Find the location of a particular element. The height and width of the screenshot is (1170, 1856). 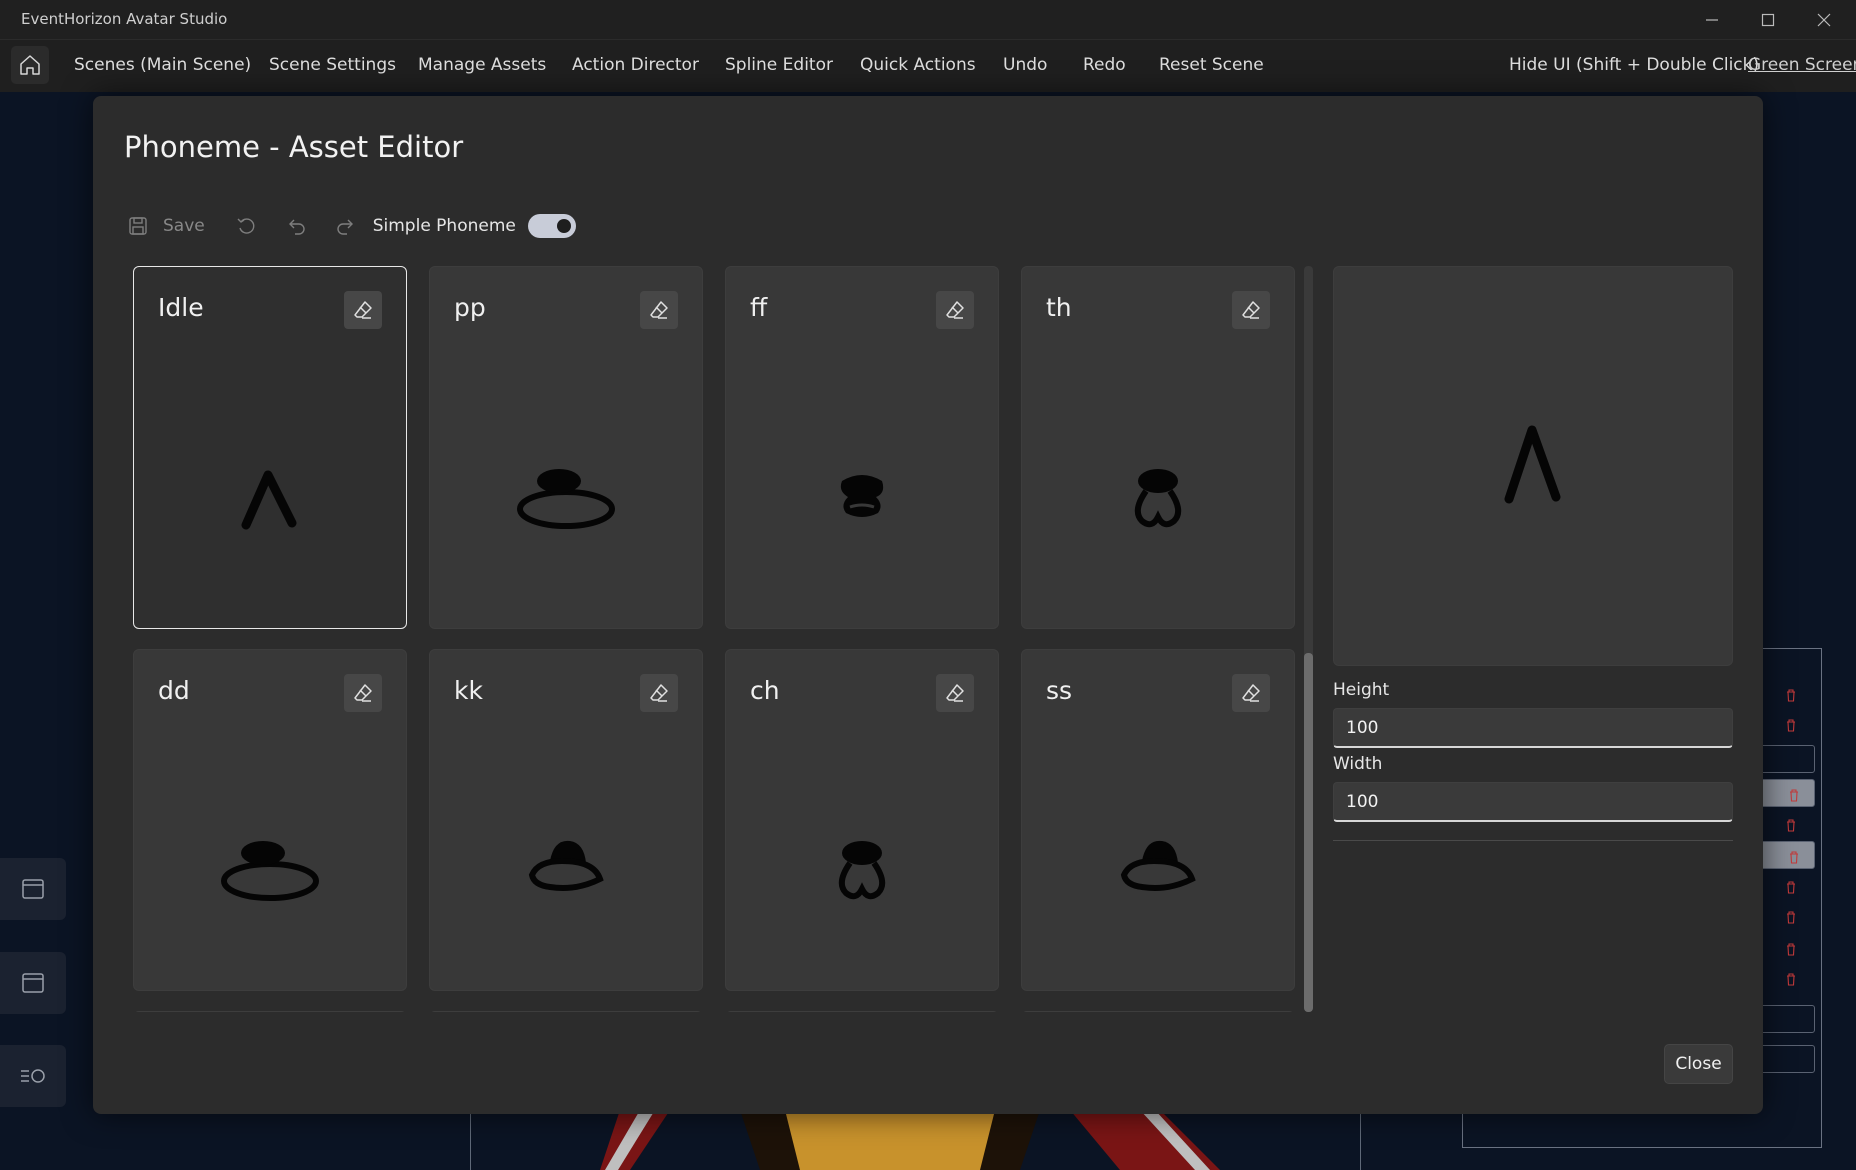

phoneme-label: kk is located at coordinates (468, 690).